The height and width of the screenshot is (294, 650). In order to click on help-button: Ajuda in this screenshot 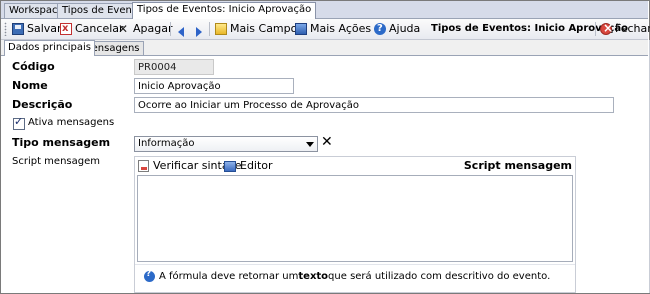, I will do `click(397, 29)`.